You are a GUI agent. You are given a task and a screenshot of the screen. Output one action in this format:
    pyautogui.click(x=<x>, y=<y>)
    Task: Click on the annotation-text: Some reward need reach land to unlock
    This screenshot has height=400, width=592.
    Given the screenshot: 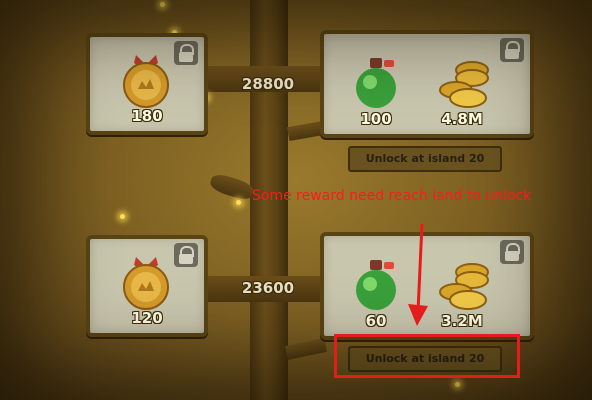 What is the action you would take?
    pyautogui.click(x=392, y=196)
    